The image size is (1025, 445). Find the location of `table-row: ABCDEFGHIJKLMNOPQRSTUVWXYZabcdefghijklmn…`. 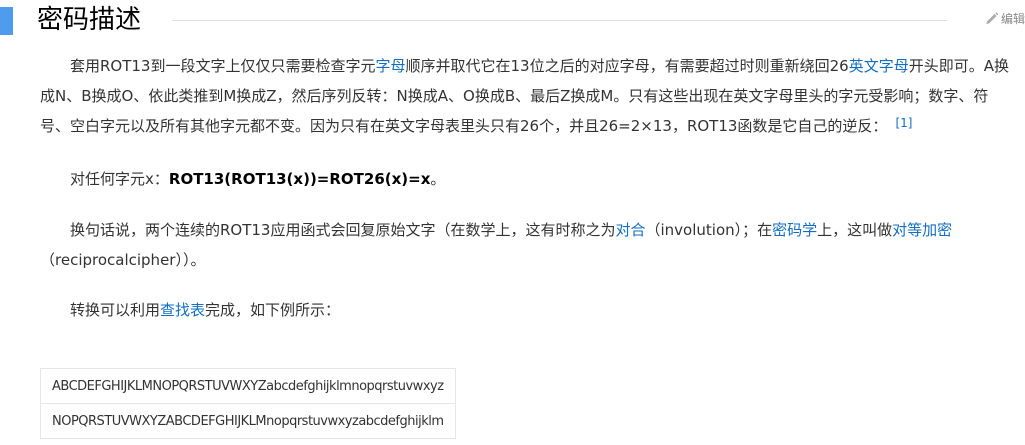

table-row: ABCDEFGHIJKLMNOPQRSTUVWXYZabcdefghijklmn… is located at coordinates (248, 386).